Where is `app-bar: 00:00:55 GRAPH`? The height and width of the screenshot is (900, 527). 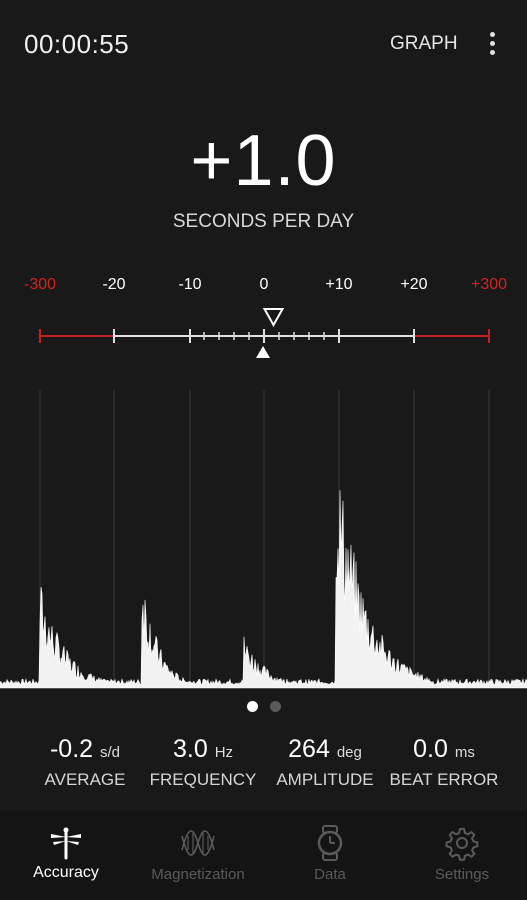
app-bar: 00:00:55 GRAPH is located at coordinates (263, 44).